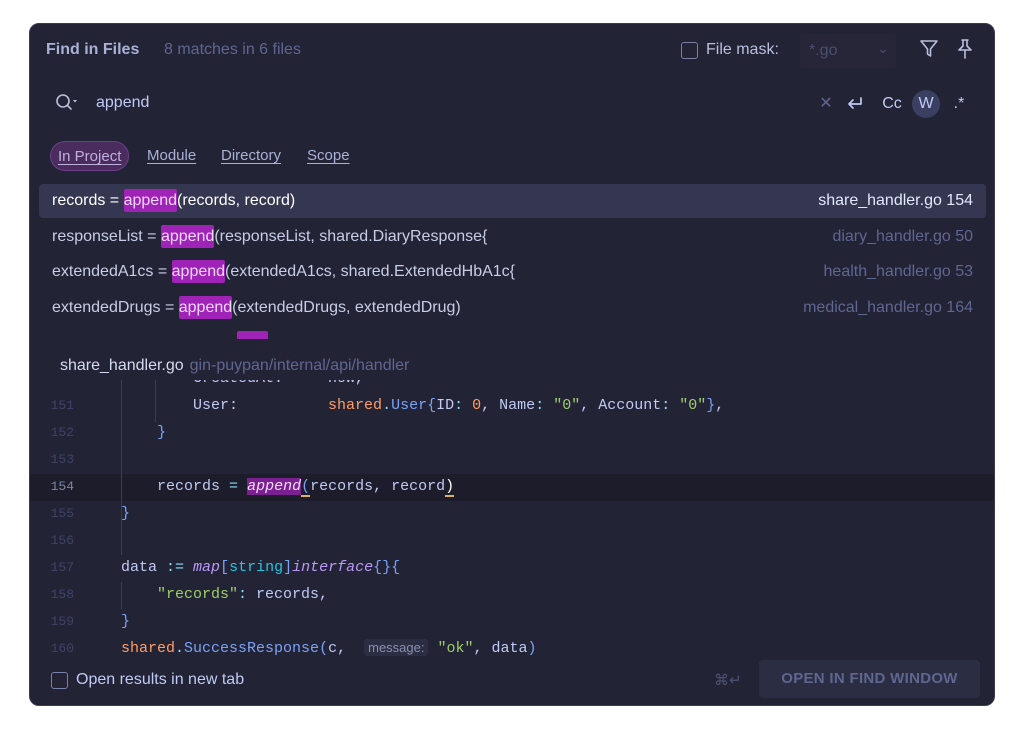 The width and height of the screenshot is (1024, 739). I want to click on partial-result-highlight, so click(252, 335).